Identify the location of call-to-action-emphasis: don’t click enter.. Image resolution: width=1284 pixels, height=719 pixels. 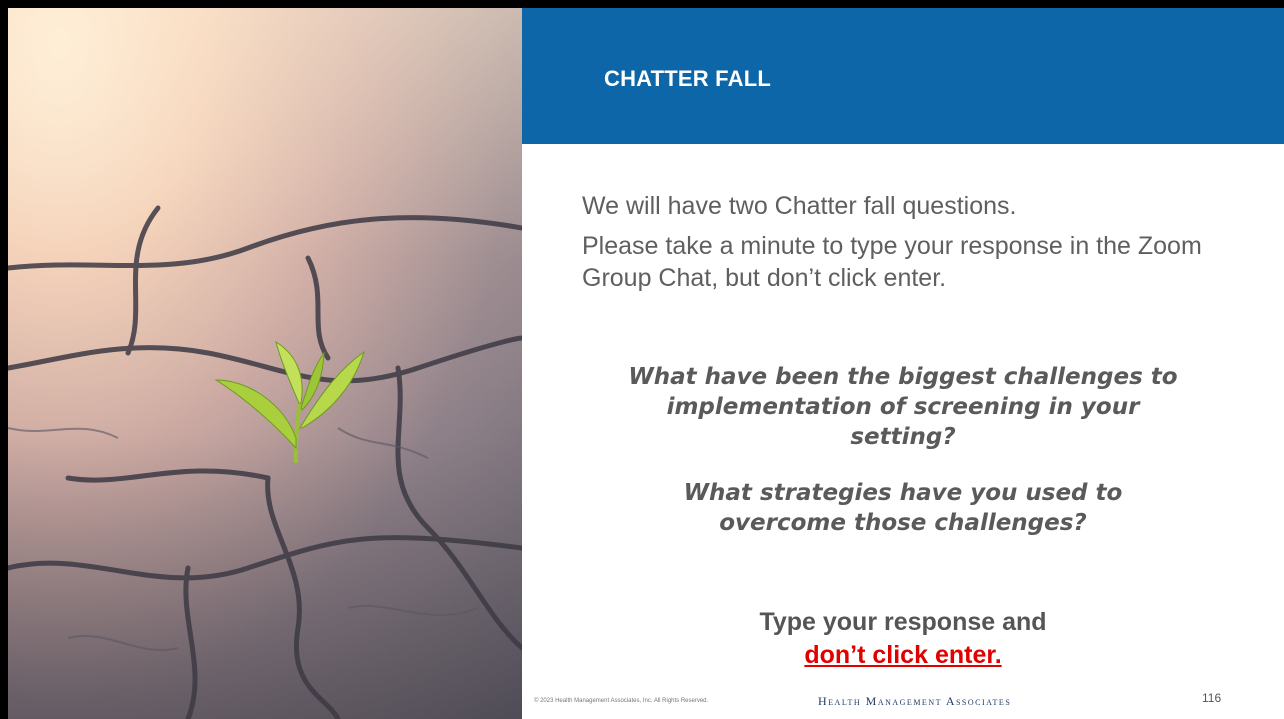
(903, 655).